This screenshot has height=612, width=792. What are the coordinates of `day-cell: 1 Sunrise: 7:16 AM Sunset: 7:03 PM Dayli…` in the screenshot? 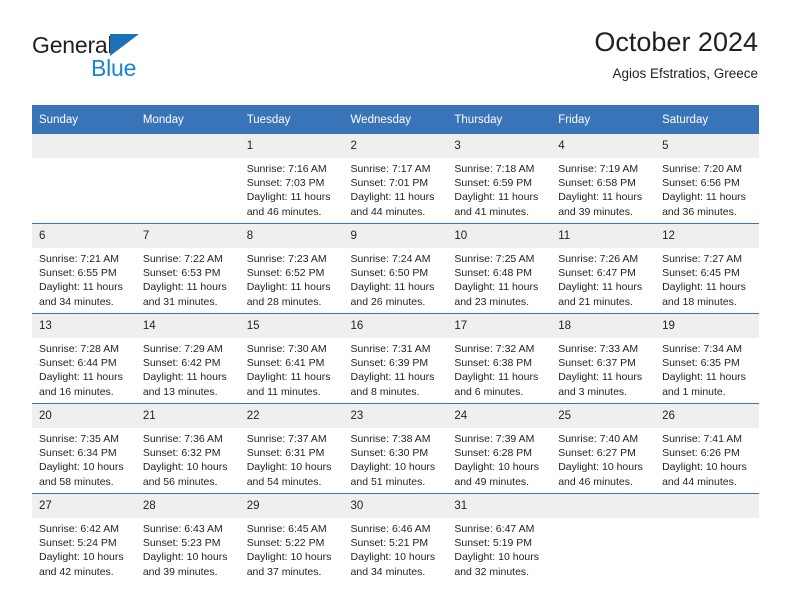 It's located at (291, 179).